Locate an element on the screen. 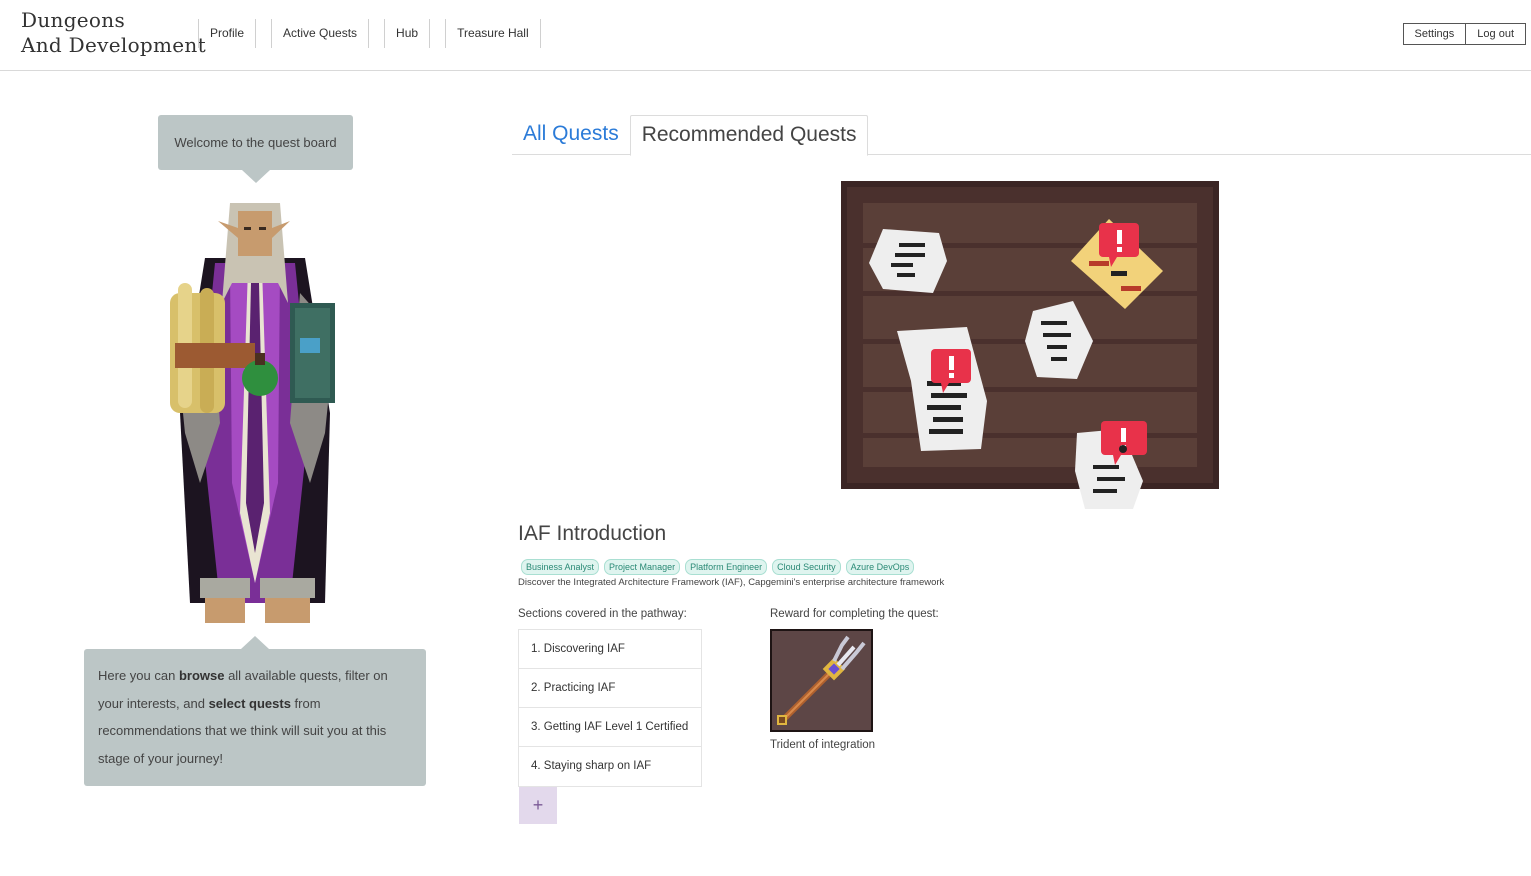 The height and width of the screenshot is (876, 1531). tag-project-manager: Project Manager is located at coordinates (642, 567).